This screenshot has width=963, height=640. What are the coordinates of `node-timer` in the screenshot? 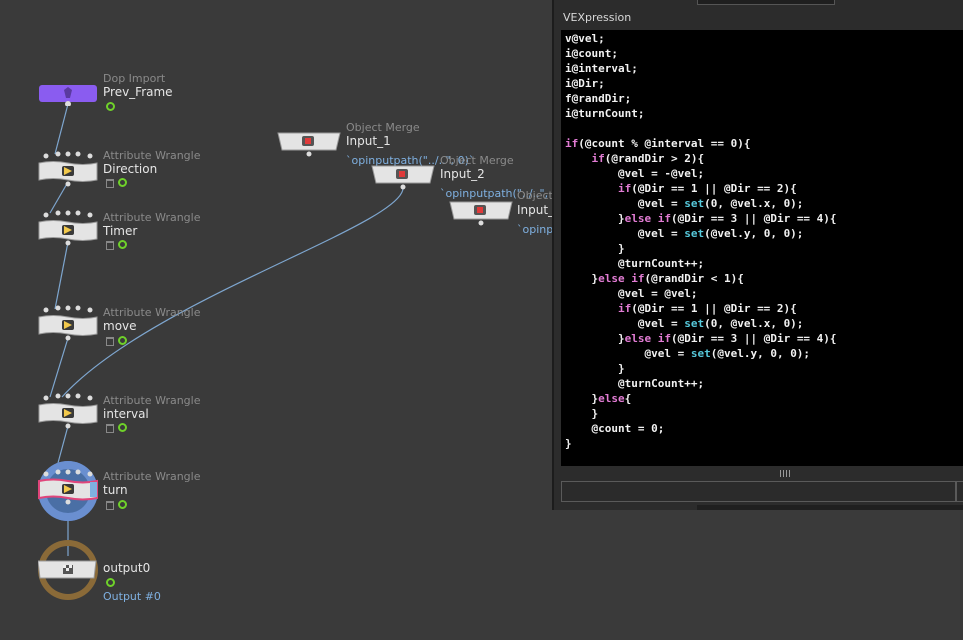 It's located at (68, 228).